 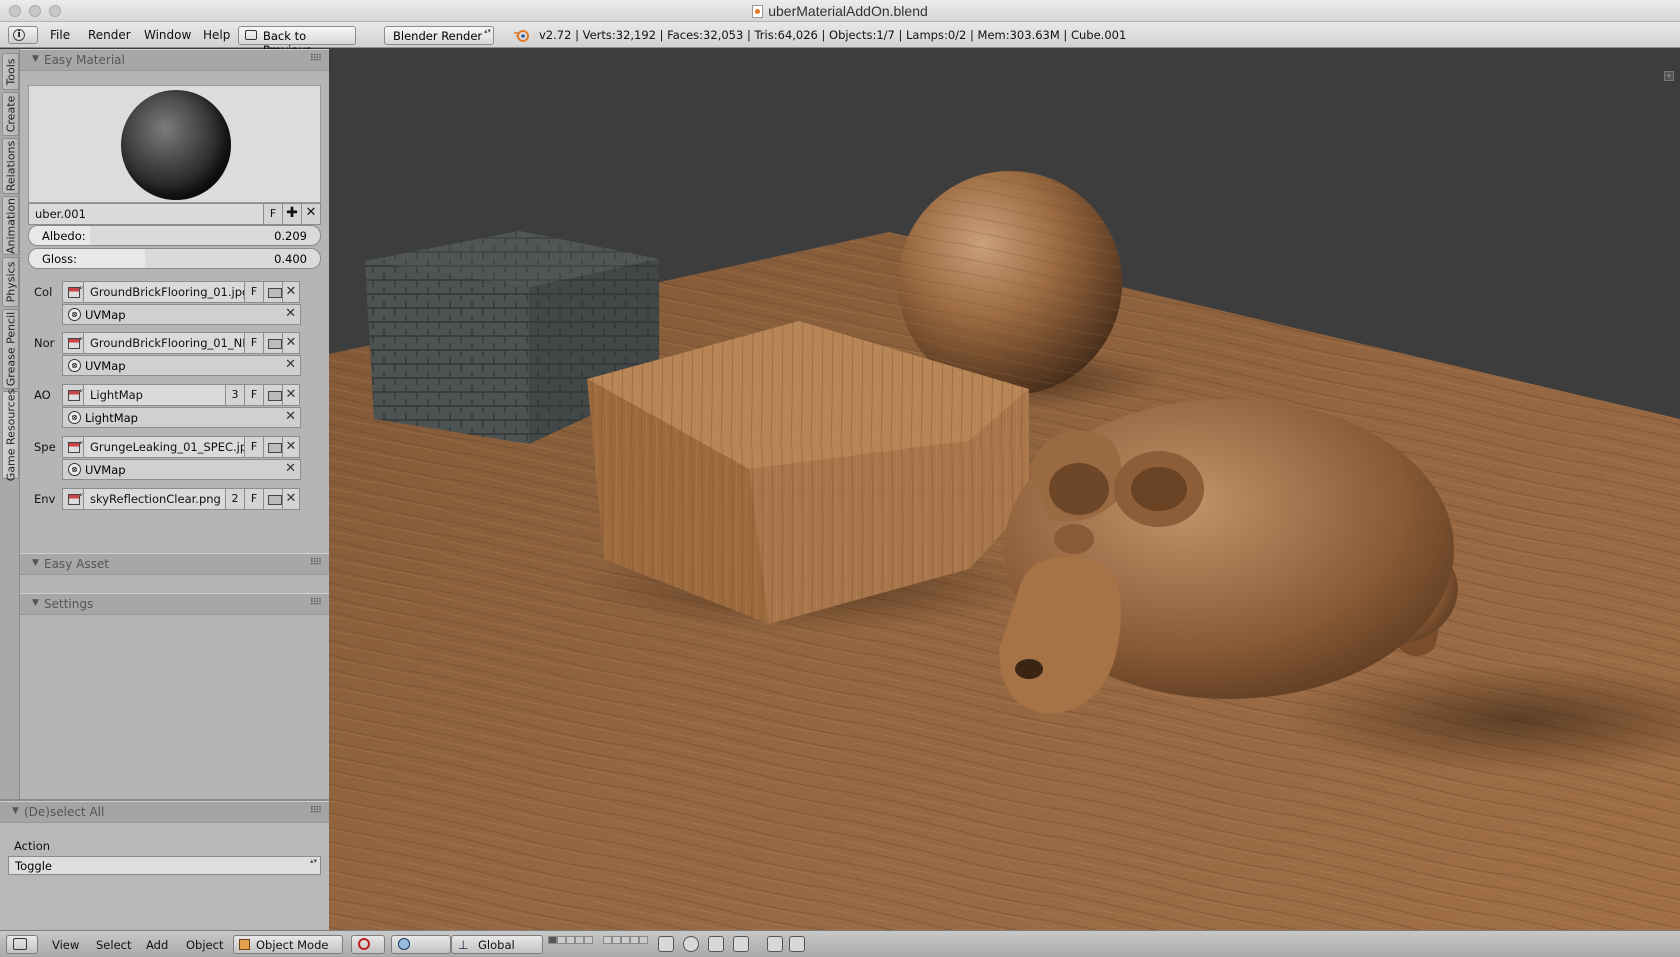 I want to click on menu-render: Render, so click(x=109, y=35).